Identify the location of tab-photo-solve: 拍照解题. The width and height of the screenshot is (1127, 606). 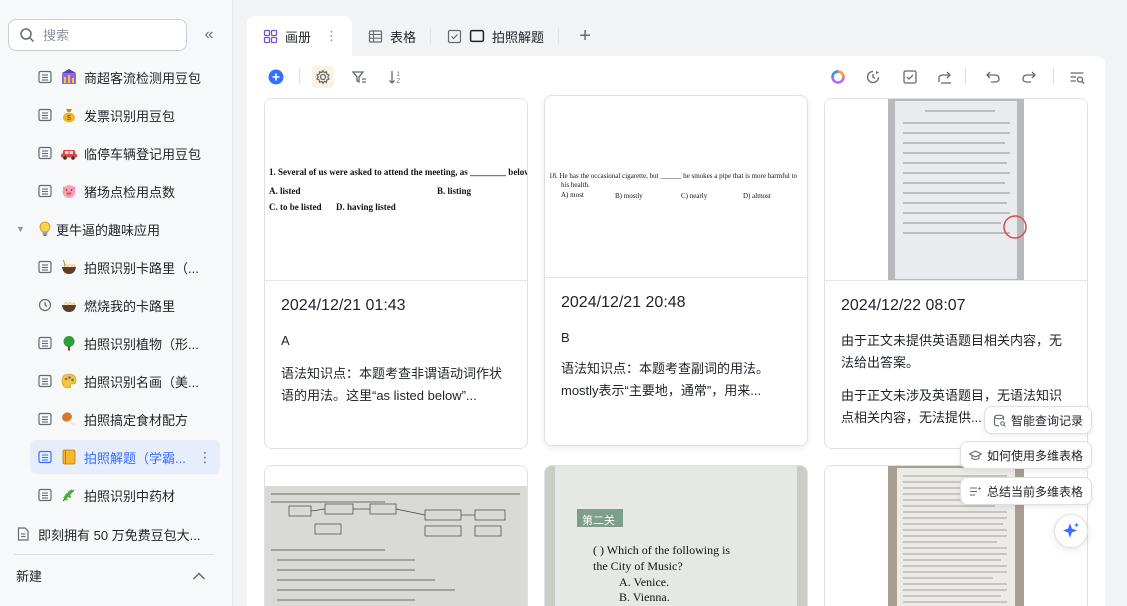
(494, 36).